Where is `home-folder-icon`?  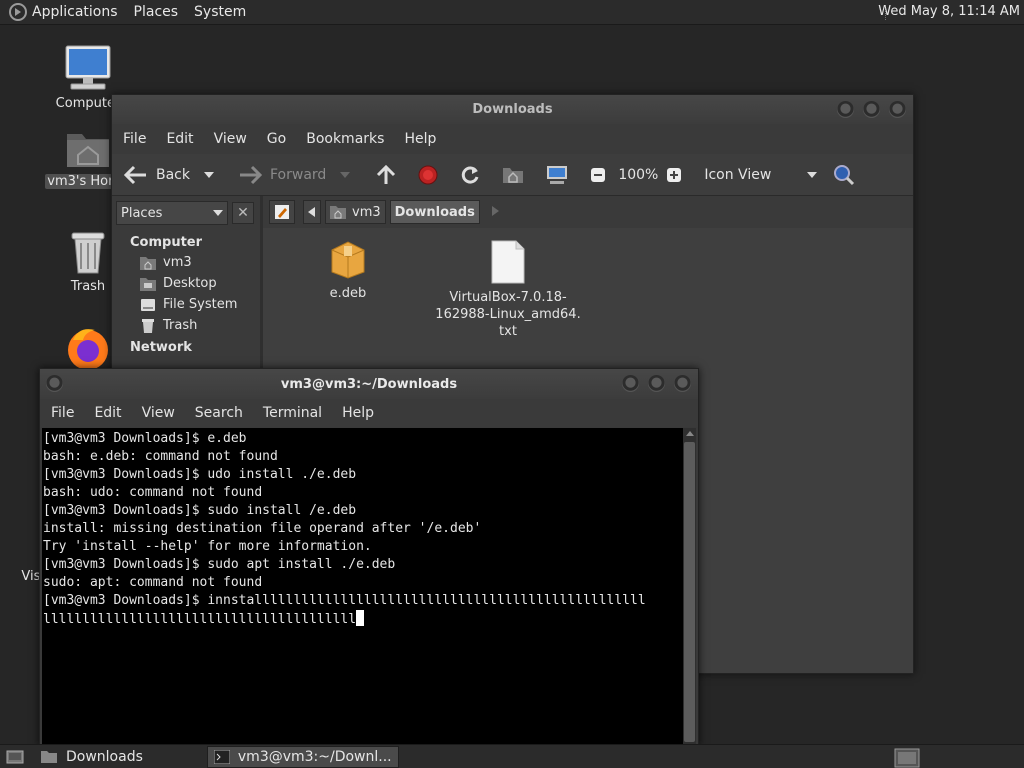 home-folder-icon is located at coordinates (148, 263).